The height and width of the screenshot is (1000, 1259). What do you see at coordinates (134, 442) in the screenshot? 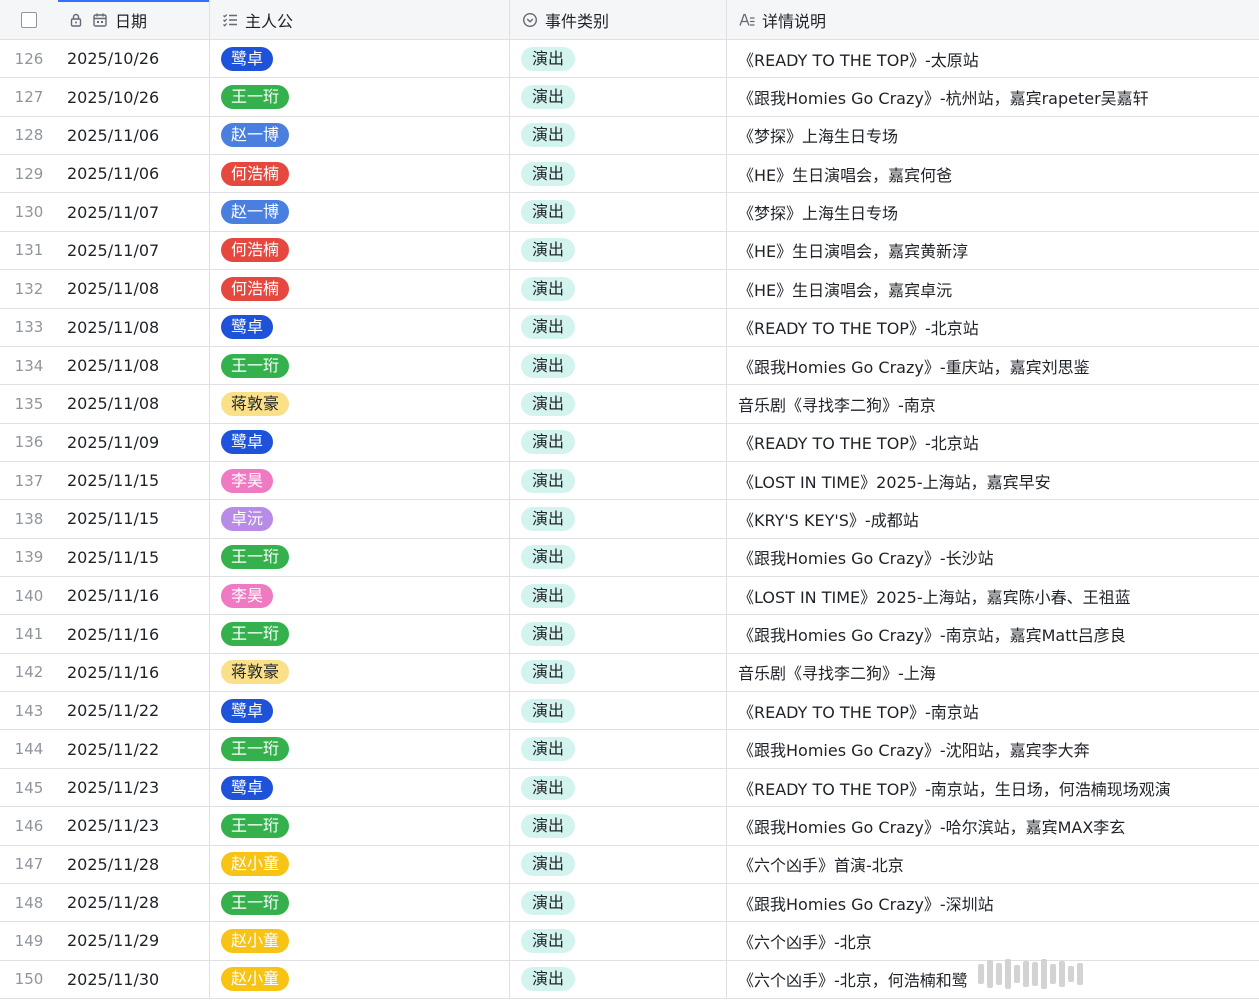
I see `date-cell: 2025/11/09` at bounding box center [134, 442].